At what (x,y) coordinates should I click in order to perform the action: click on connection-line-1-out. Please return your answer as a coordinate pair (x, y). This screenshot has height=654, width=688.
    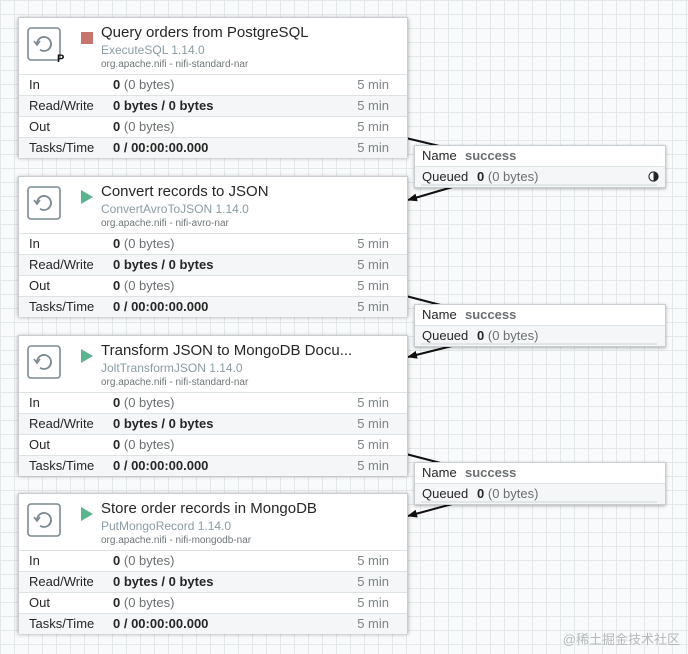
    Looking at the image, I should click on (432, 193).